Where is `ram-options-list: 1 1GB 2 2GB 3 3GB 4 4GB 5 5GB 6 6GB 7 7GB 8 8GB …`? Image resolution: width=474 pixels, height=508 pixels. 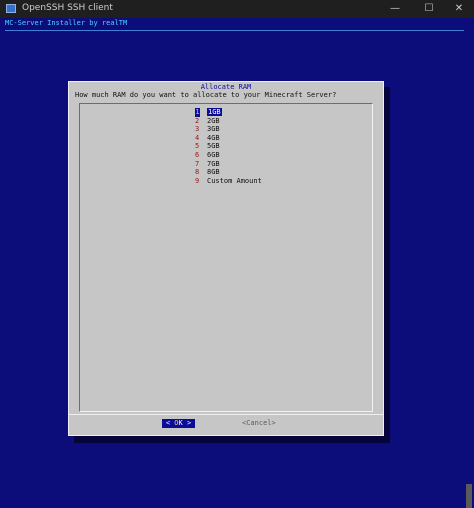
ram-options-list: 1 1GB 2 2GB 3 3GB 4 4GB 5 5GB 6 6GB 7 7GB 8 8GB … is located at coordinates (228, 146).